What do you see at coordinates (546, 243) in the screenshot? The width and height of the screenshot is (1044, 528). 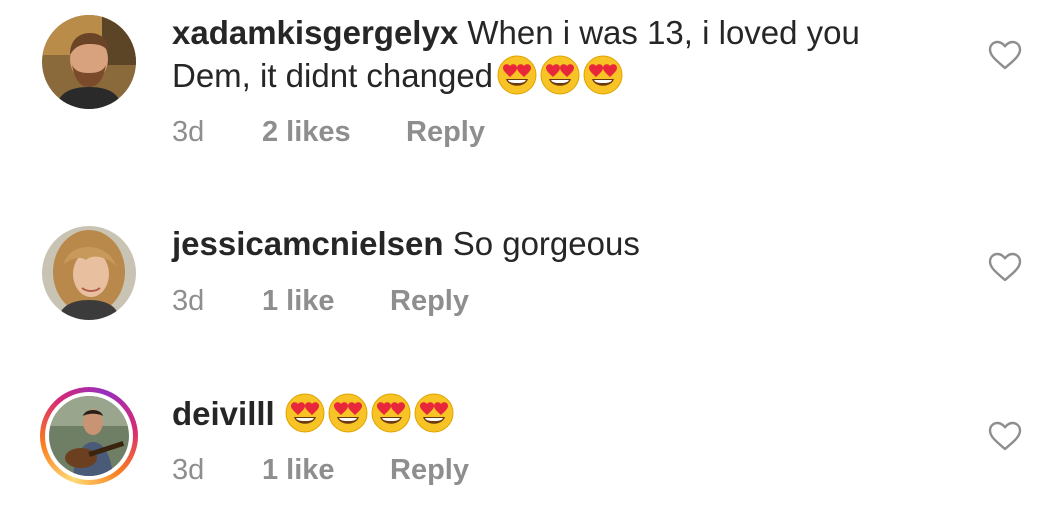 I see `comment-body: So gorgeous` at bounding box center [546, 243].